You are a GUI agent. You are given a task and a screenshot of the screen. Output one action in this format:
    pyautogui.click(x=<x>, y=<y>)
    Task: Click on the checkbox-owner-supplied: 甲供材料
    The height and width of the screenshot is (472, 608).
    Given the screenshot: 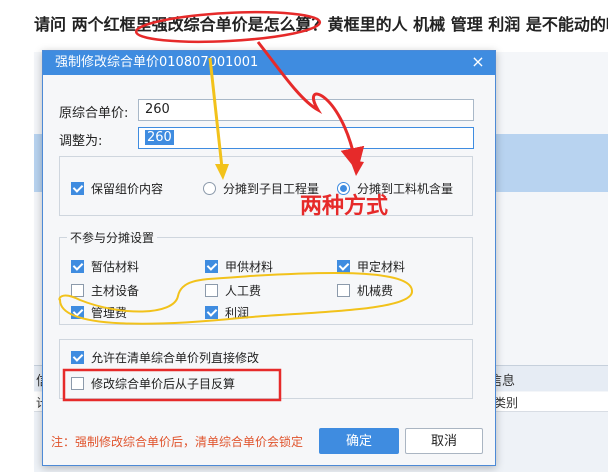 What is the action you would take?
    pyautogui.click(x=239, y=266)
    